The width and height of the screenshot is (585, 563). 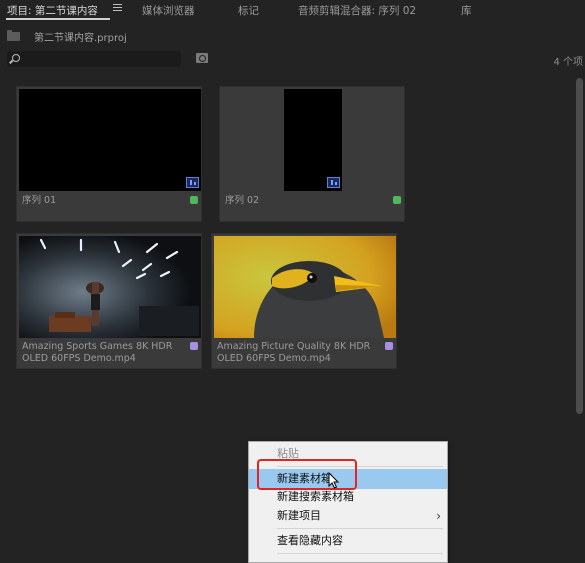 What do you see at coordinates (348, 516) in the screenshot?
I see `menu-item-new-item: 新建项目 ›` at bounding box center [348, 516].